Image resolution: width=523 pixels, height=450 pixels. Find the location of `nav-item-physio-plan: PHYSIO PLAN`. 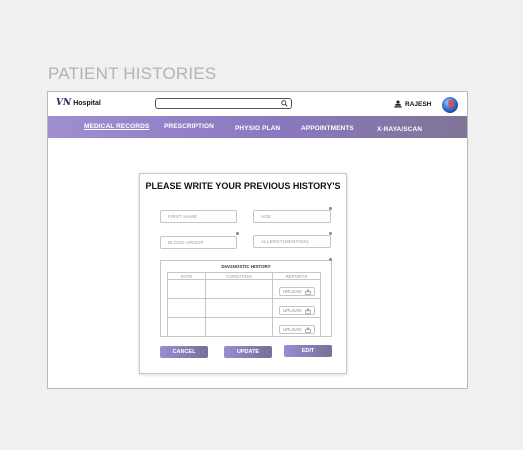

nav-item-physio-plan: PHYSIO PLAN is located at coordinates (257, 128).